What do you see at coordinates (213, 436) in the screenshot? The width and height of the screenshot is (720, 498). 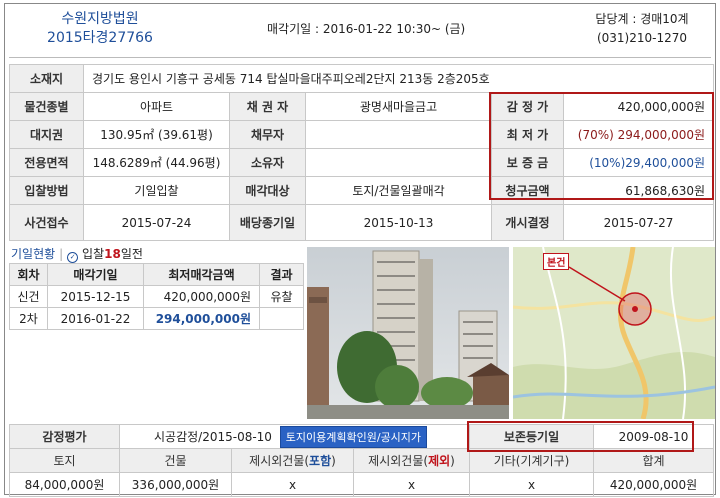 I see `appraisal-value: 시공감정/2015-08-10` at bounding box center [213, 436].